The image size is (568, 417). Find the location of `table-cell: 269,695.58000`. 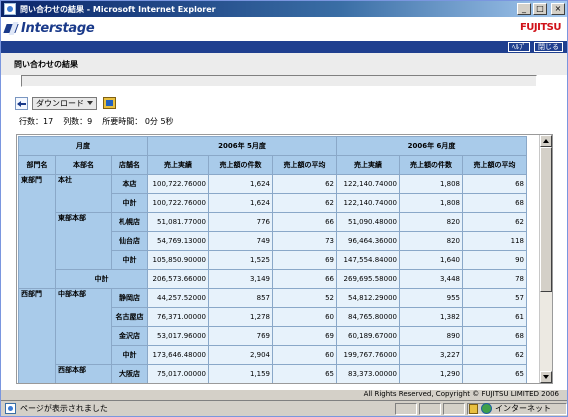

table-cell: 269,695.58000 is located at coordinates (368, 279).